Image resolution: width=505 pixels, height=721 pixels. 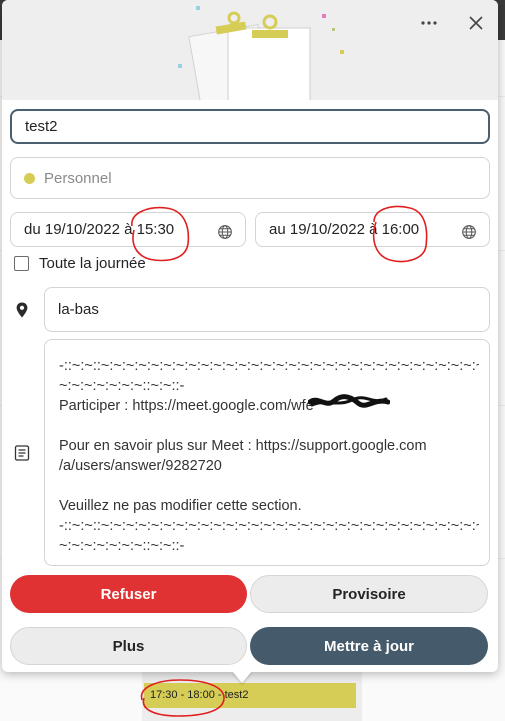 I want to click on ellipsis-icon, so click(x=429, y=23).